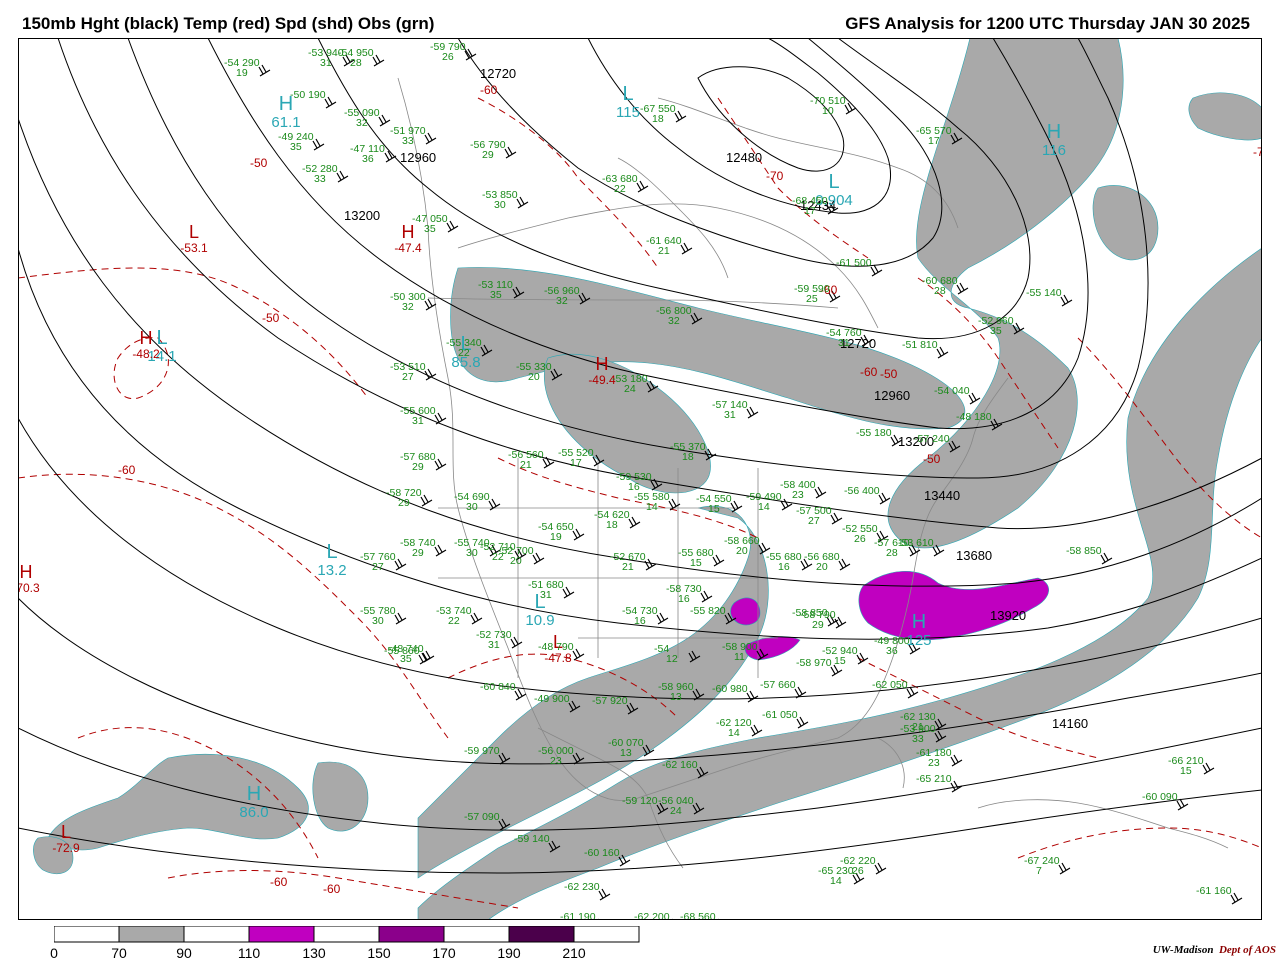 The height and width of the screenshot is (961, 1280). Describe the element at coordinates (285, 122) in the screenshot. I see `speed-center-value: 61.1` at that location.